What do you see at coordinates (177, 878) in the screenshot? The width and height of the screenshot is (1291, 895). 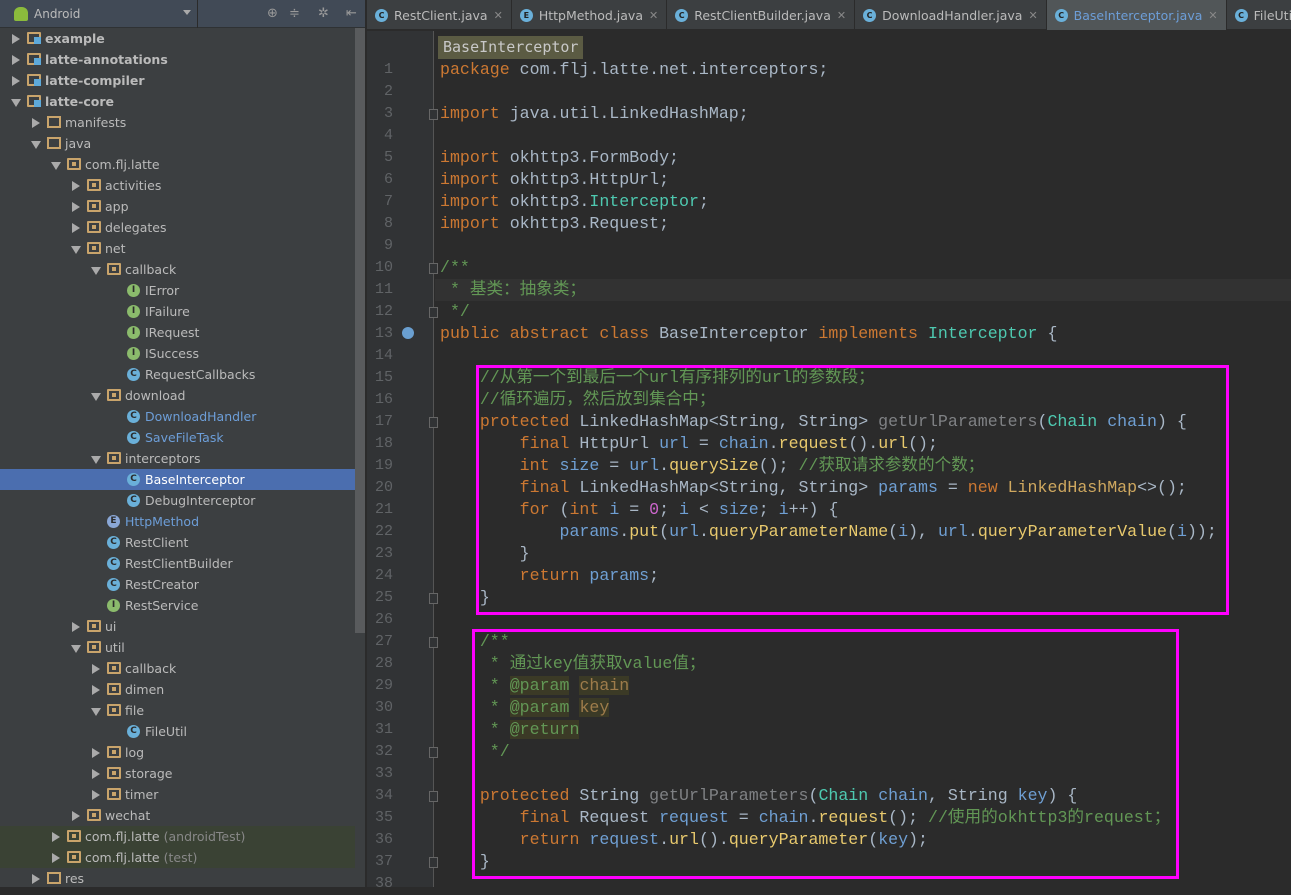 I see `tree-item: res` at bounding box center [177, 878].